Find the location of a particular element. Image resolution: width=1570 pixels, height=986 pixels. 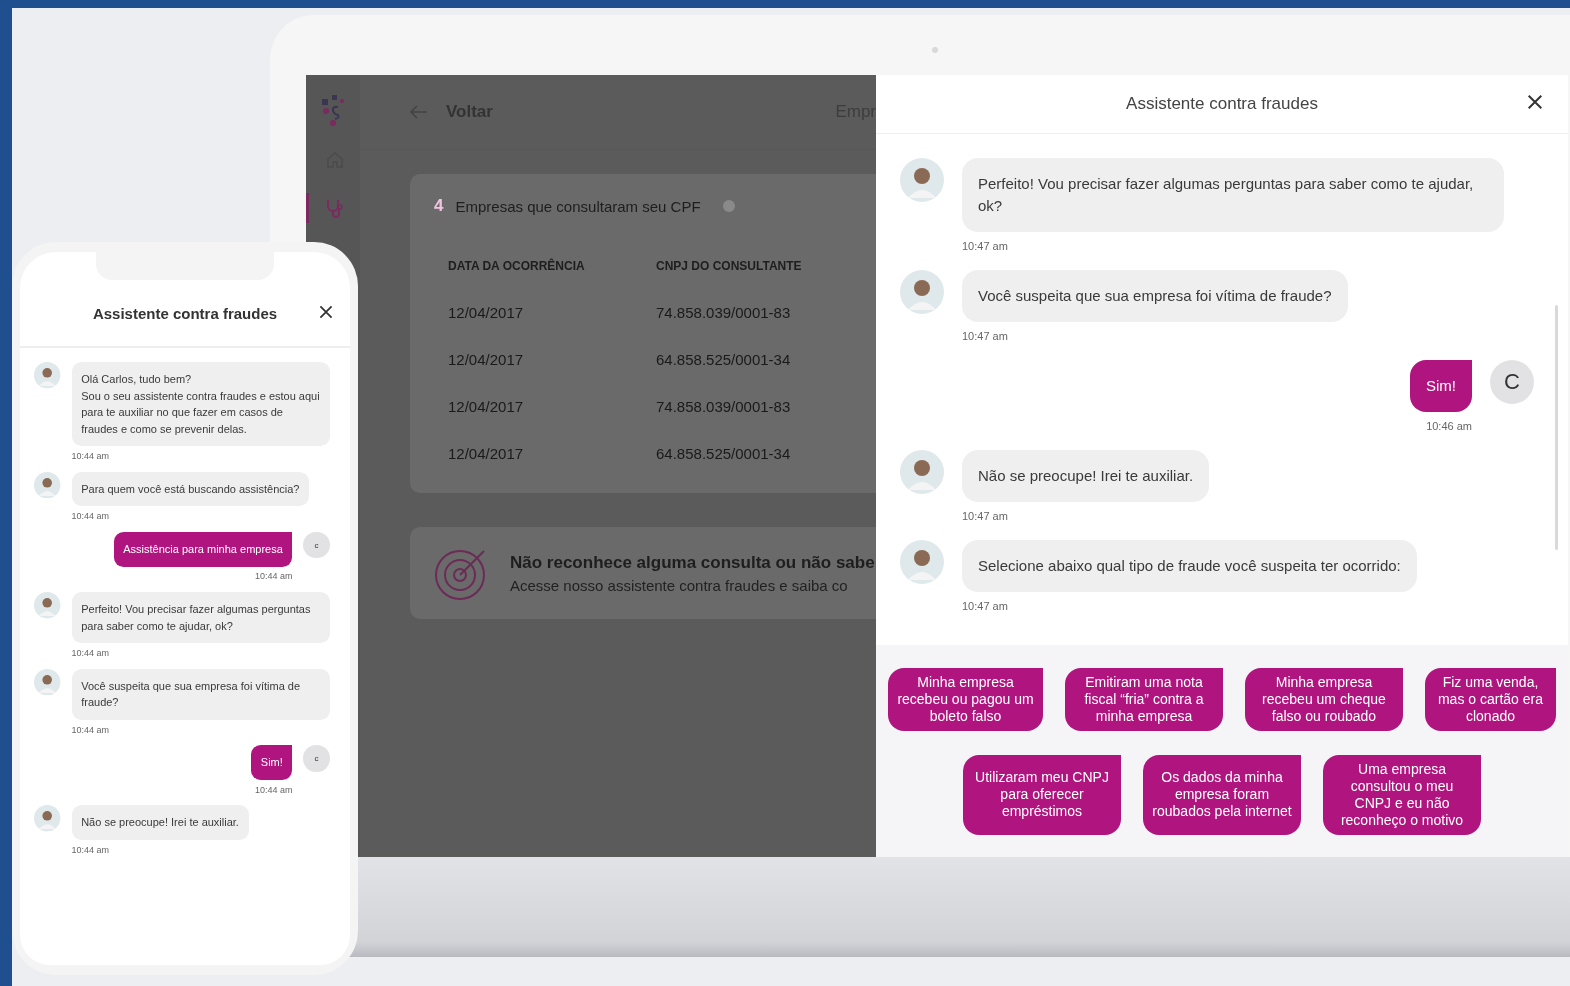

banner-subtitle: Acesse nosso assistente contra fraudes e saiba co is located at coordinates (679, 585).